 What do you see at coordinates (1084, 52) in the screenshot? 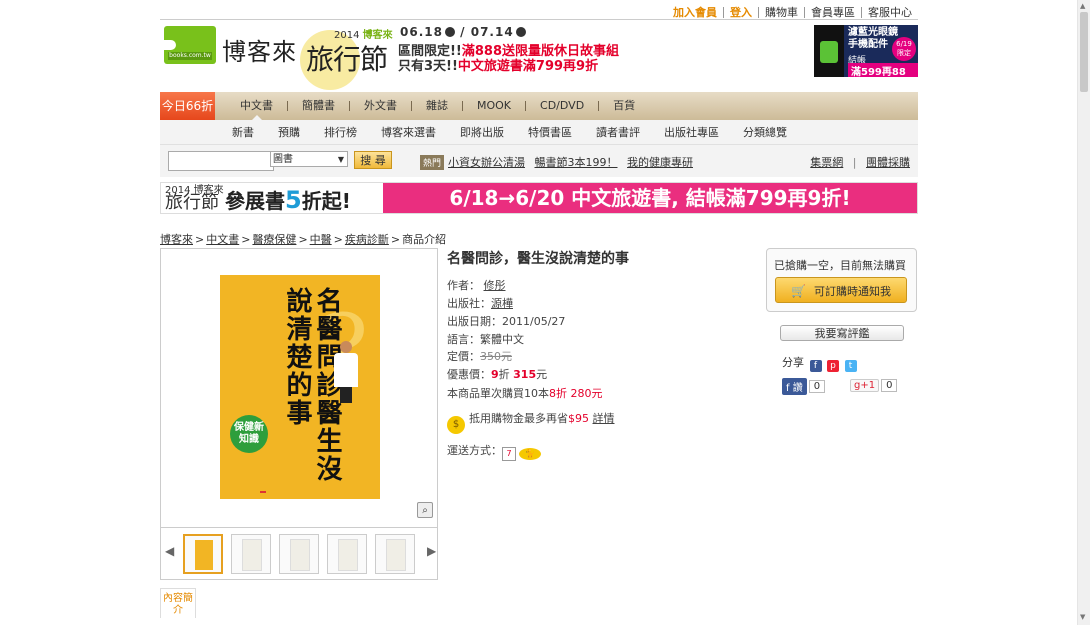
I see `scroll-thumb` at bounding box center [1084, 52].